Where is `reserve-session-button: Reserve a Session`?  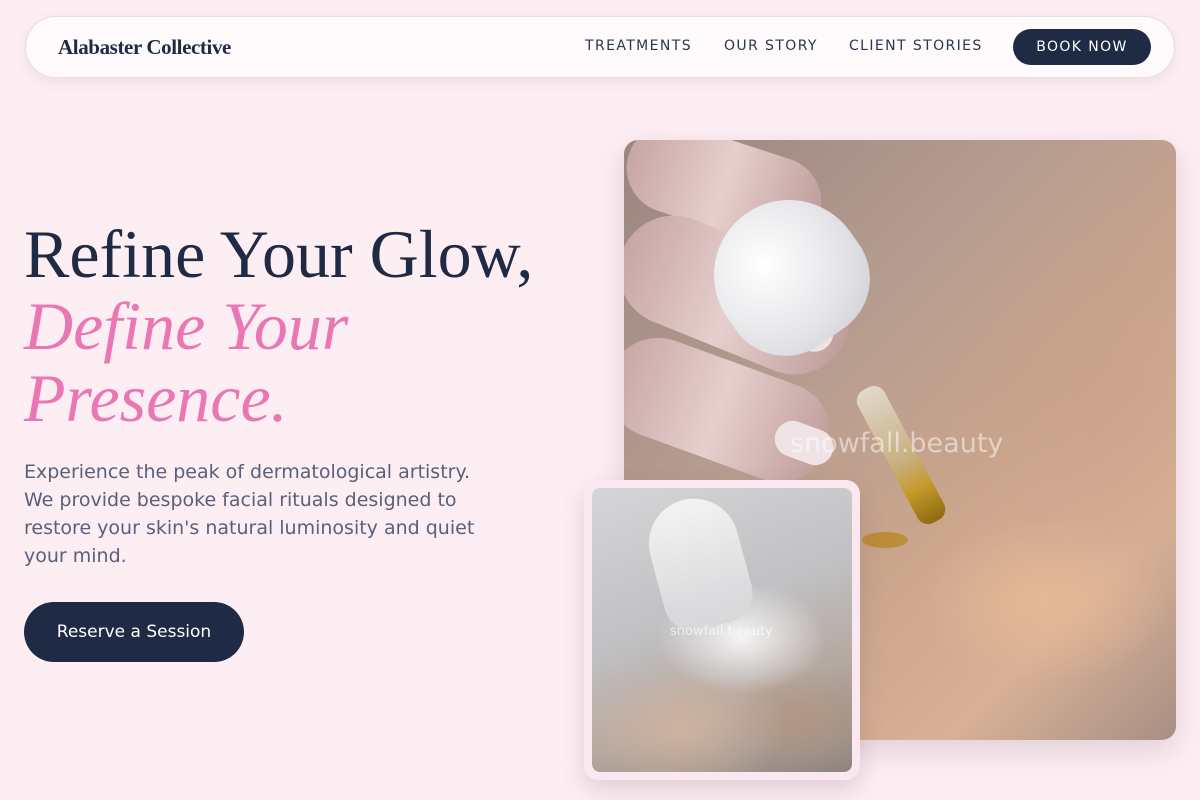
reserve-session-button: Reserve a Session is located at coordinates (134, 632).